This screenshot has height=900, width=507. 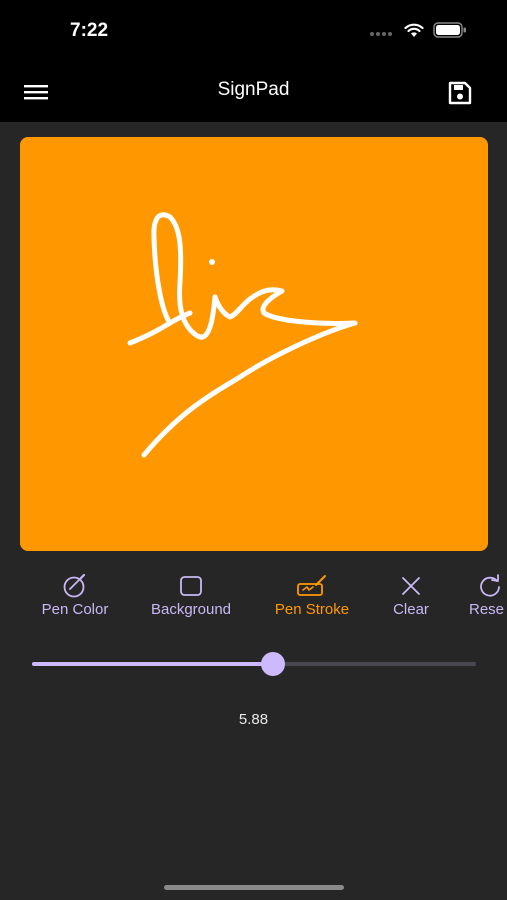 I want to click on slider-active-track, so click(x=153, y=664).